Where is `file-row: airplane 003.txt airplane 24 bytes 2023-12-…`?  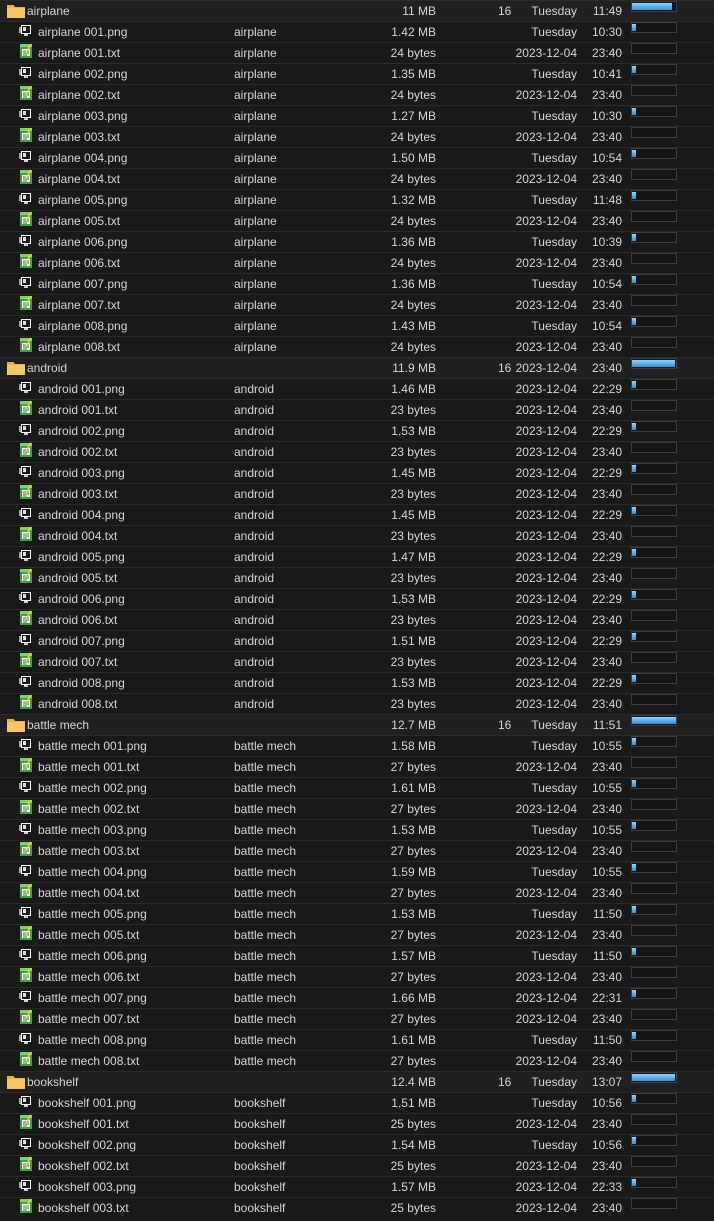
file-row: airplane 003.txt airplane 24 bytes 2023-12-… is located at coordinates (357, 136).